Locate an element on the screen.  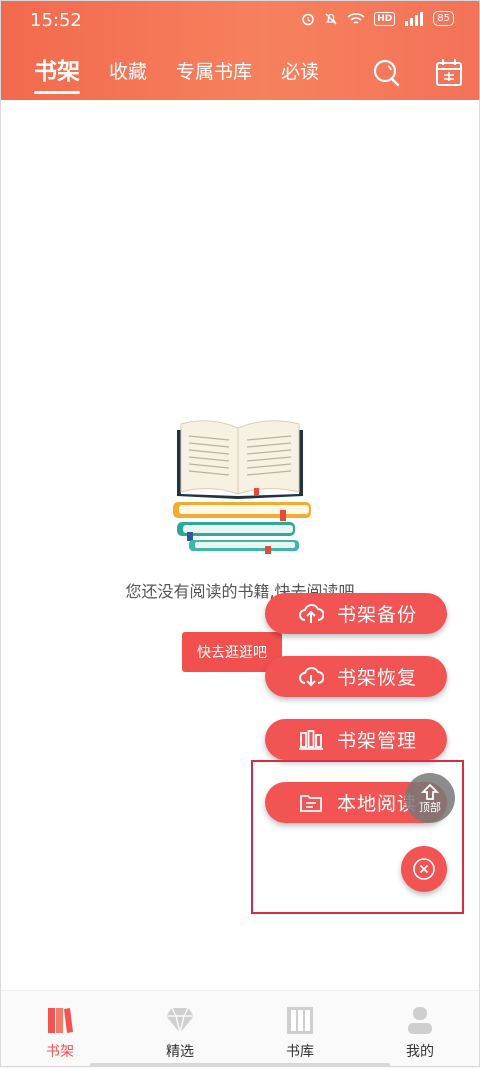
nav-library: 书库 is located at coordinates (300, 1029).